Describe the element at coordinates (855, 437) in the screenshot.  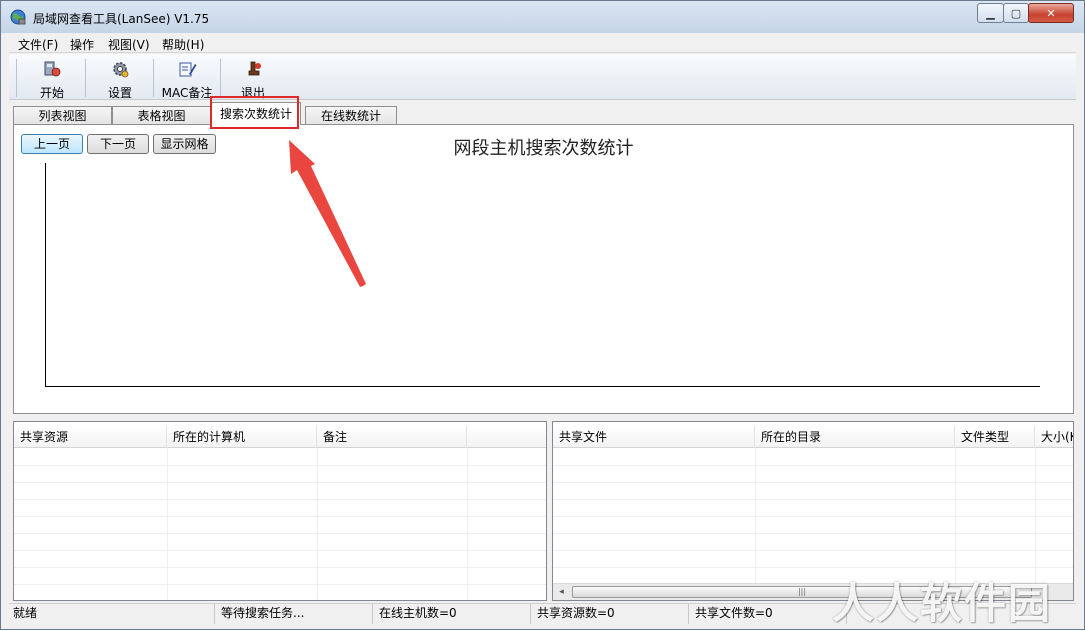
I see `col-directory: 所在的目录` at that location.